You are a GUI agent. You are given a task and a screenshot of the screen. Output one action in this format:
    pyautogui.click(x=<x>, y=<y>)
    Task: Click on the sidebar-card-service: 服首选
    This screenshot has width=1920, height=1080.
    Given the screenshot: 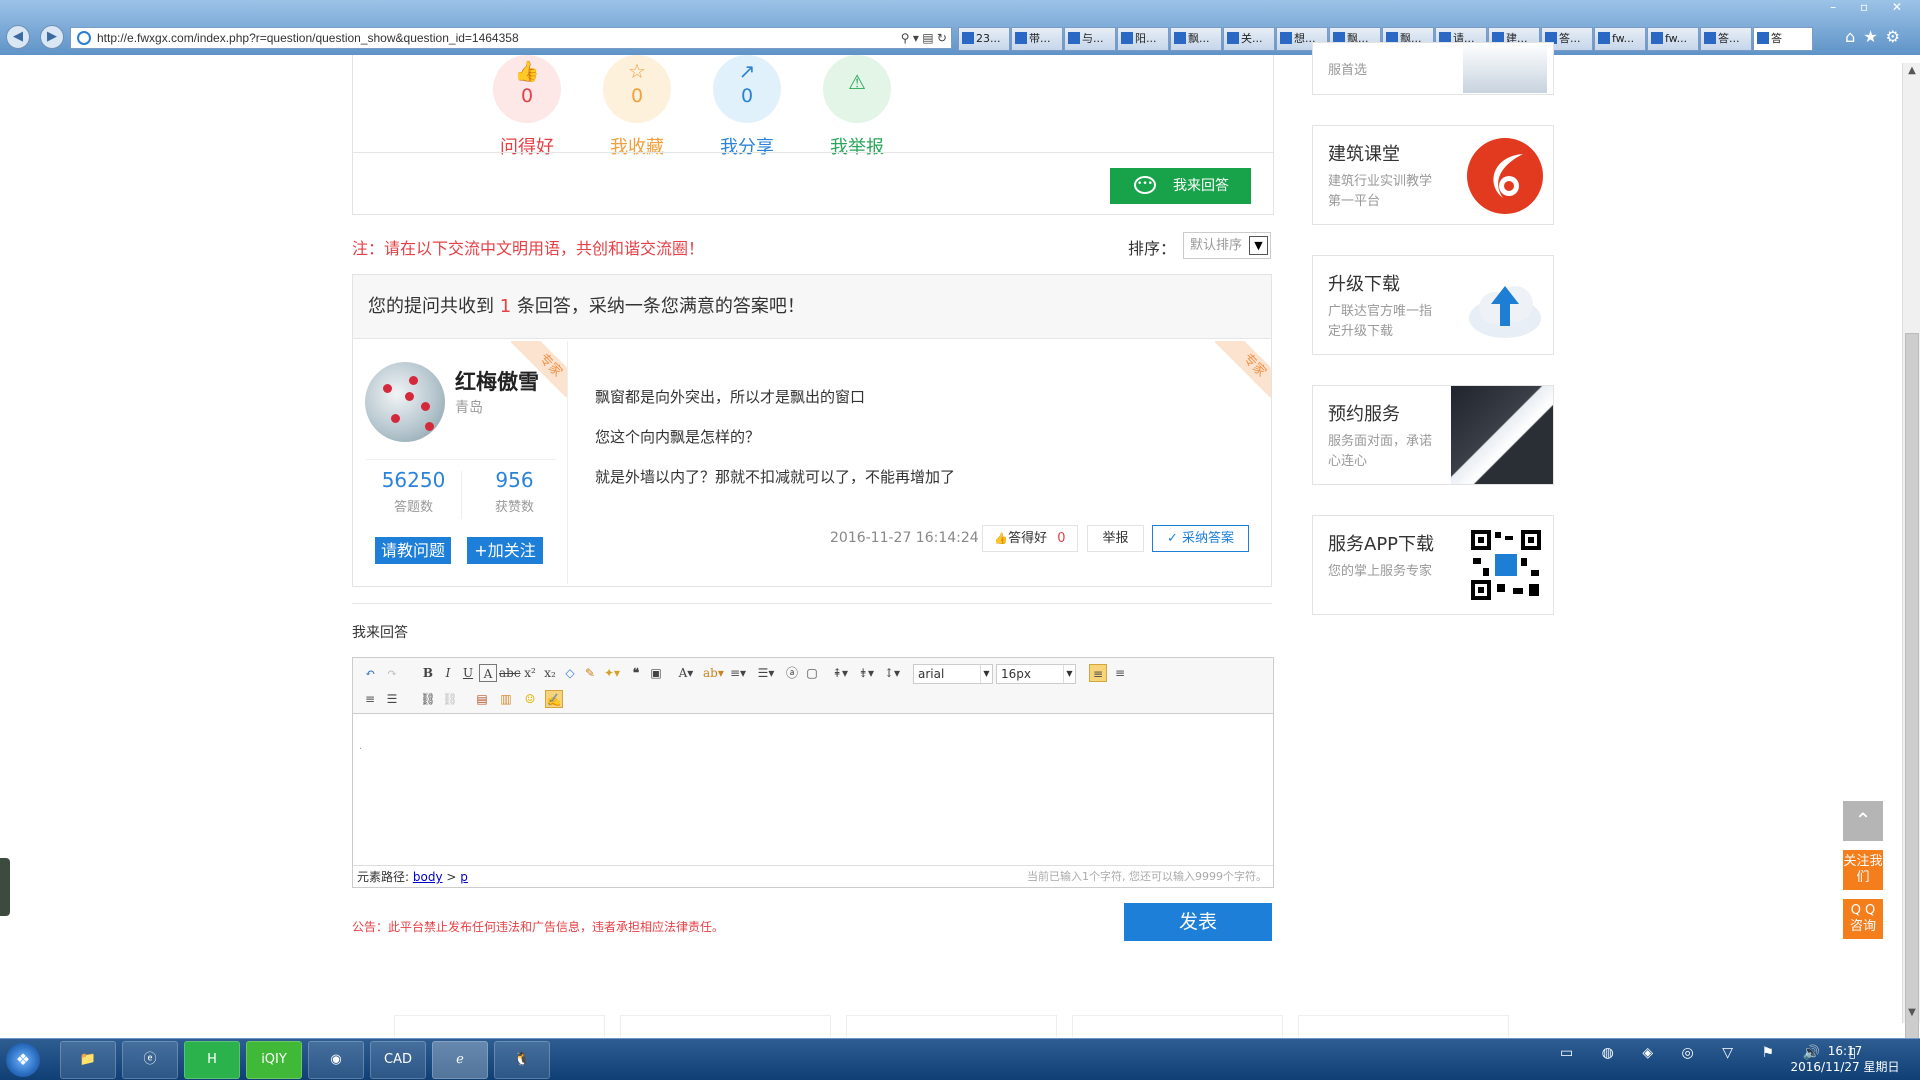 What is the action you would take?
    pyautogui.click(x=1433, y=68)
    